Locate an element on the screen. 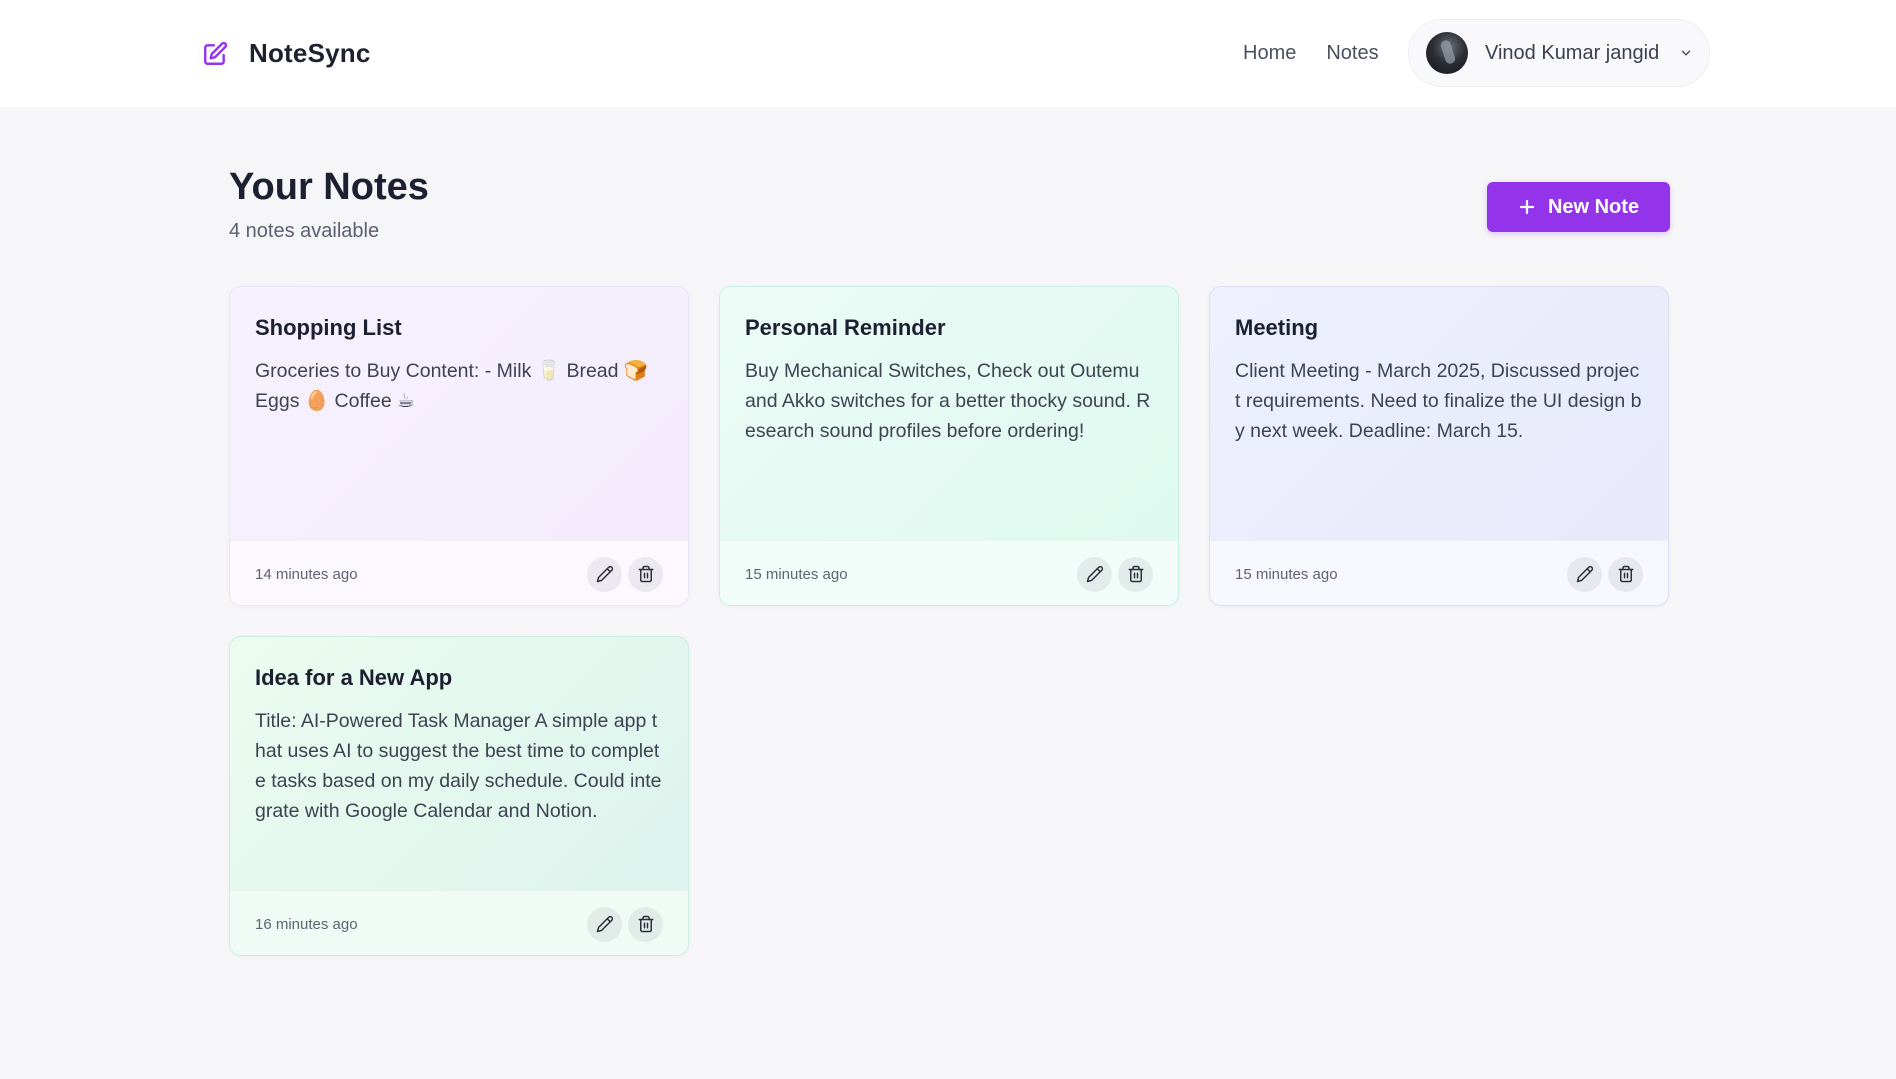  brand: NoteSync is located at coordinates (286, 53).